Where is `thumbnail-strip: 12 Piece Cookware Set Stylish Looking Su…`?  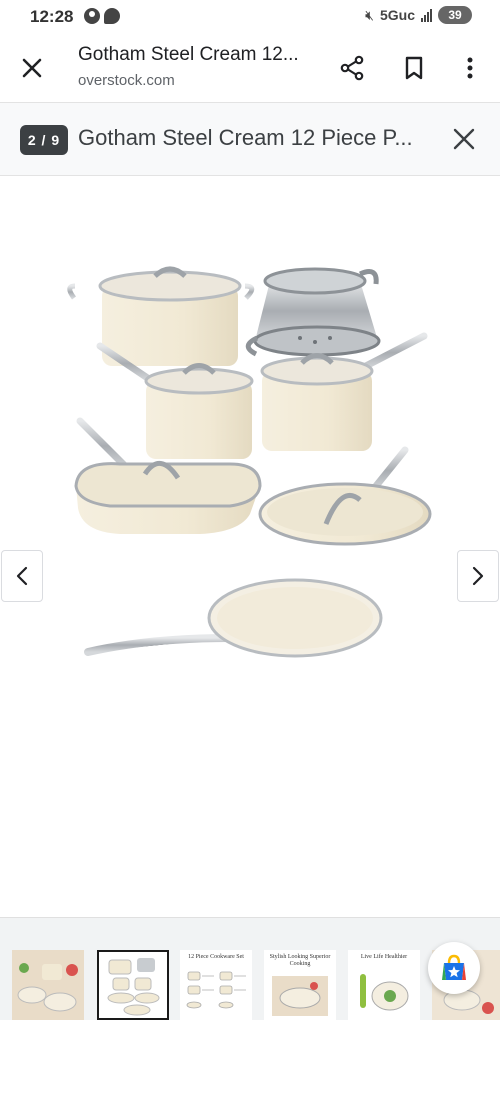
thumbnail-strip: 12 Piece Cookware Set Stylish Looking Su… is located at coordinates (250, 972).